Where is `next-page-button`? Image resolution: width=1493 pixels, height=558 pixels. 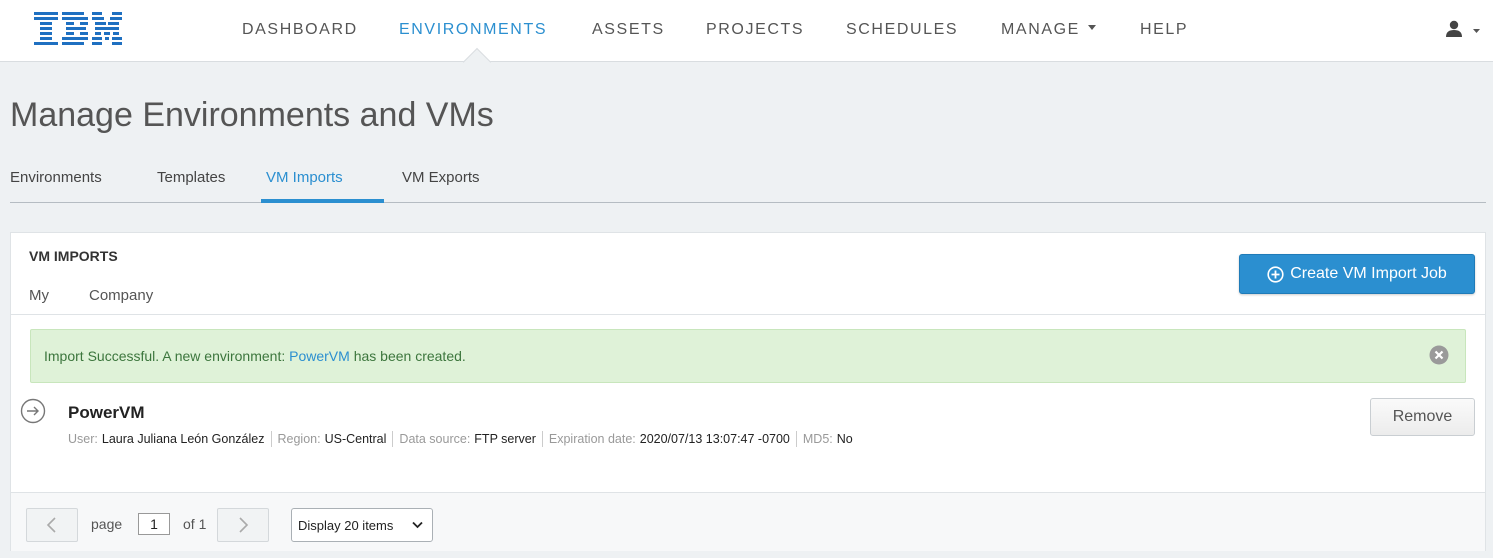 next-page-button is located at coordinates (243, 525).